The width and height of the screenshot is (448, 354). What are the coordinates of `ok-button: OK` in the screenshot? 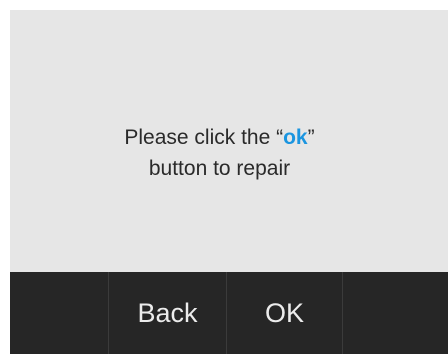 It's located at (284, 313).